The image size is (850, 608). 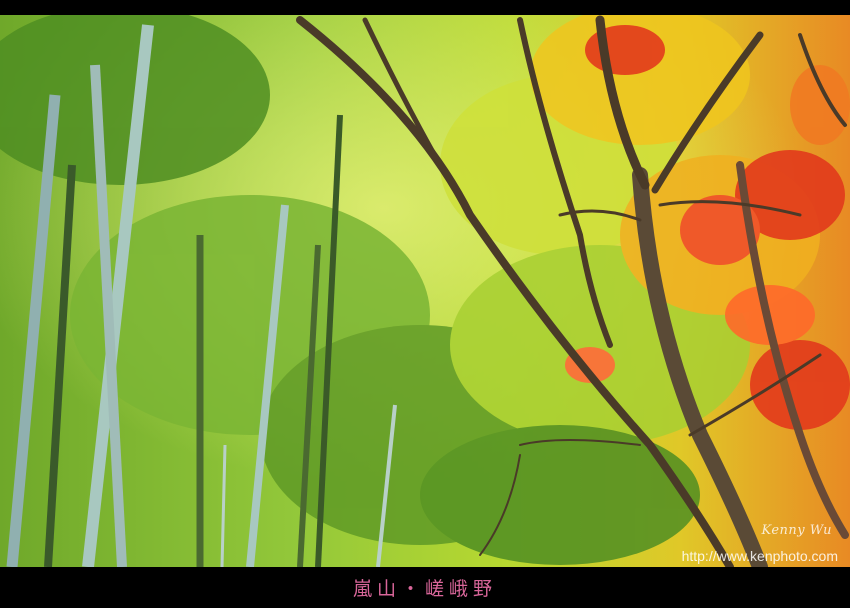 What do you see at coordinates (424, 589) in the screenshot?
I see `location-caption: 嵐山・嵯峨野` at bounding box center [424, 589].